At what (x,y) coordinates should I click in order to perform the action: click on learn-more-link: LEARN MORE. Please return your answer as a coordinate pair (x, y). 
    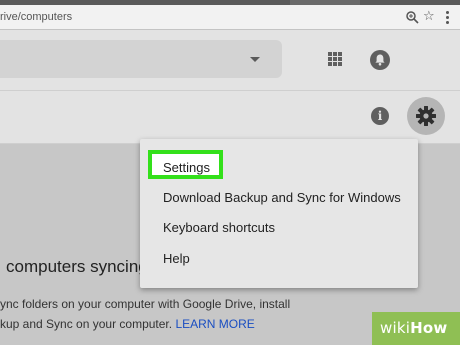
    Looking at the image, I should click on (214, 324).